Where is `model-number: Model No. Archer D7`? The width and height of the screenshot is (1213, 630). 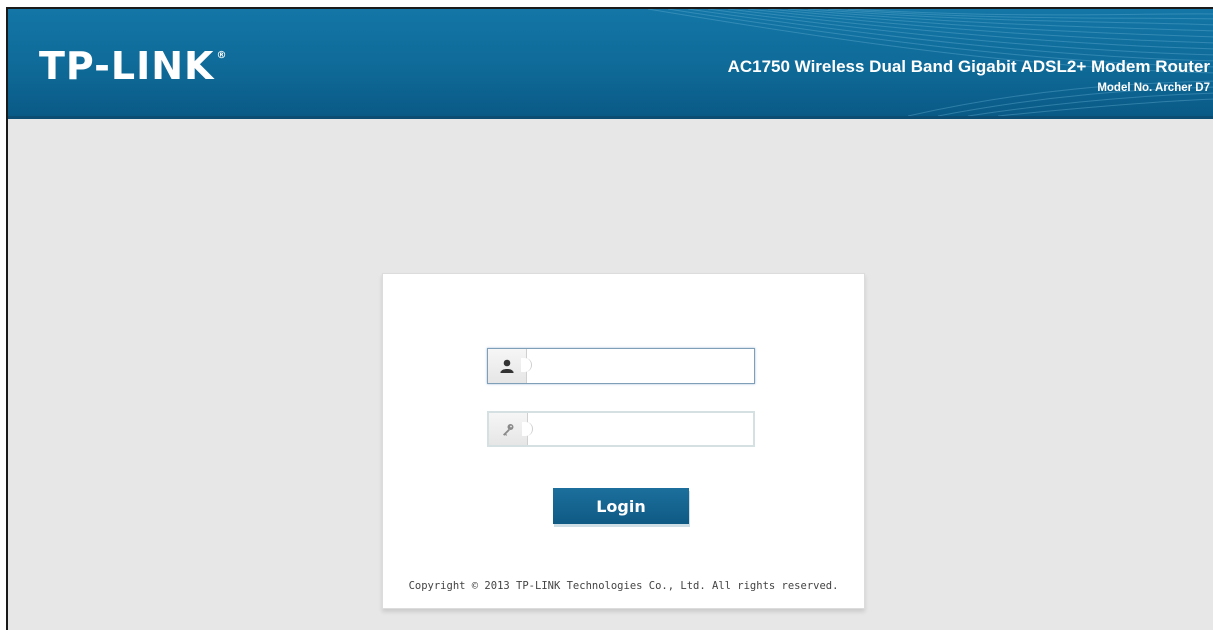 model-number: Model No. Archer D7 is located at coordinates (1153, 88).